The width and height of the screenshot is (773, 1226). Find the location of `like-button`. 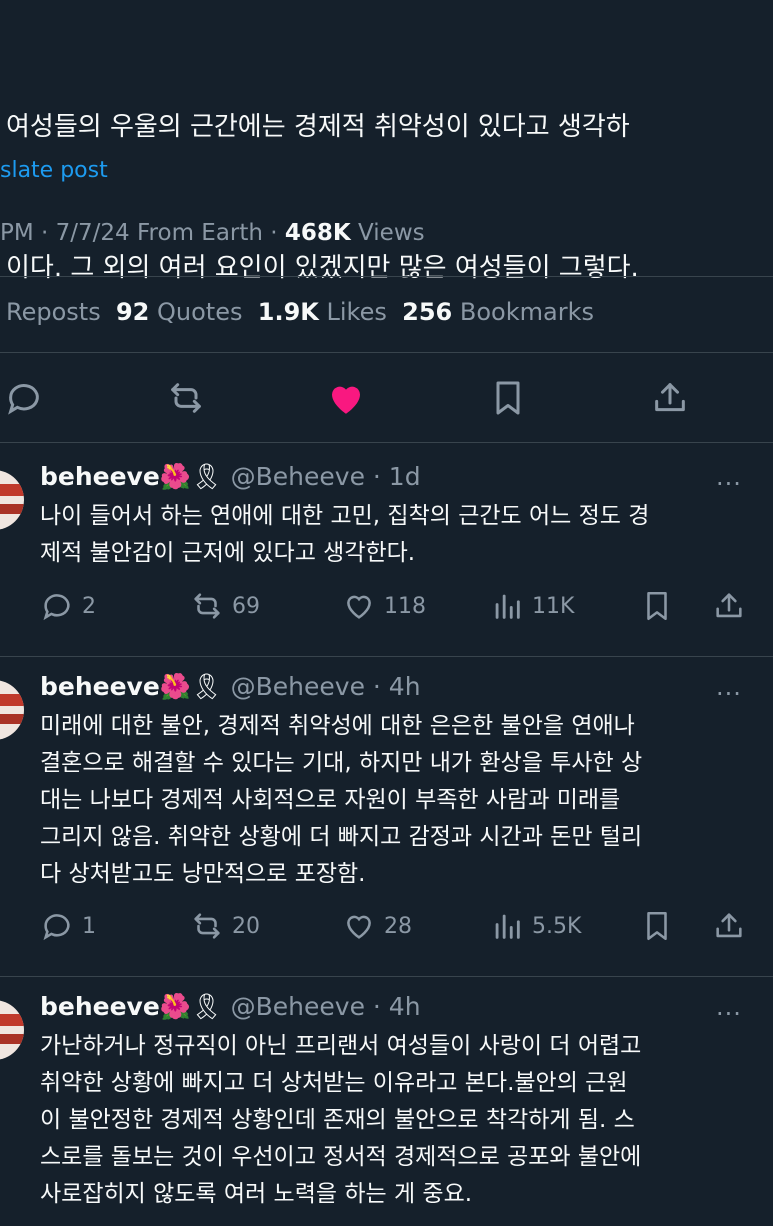

like-button is located at coordinates (346, 398).